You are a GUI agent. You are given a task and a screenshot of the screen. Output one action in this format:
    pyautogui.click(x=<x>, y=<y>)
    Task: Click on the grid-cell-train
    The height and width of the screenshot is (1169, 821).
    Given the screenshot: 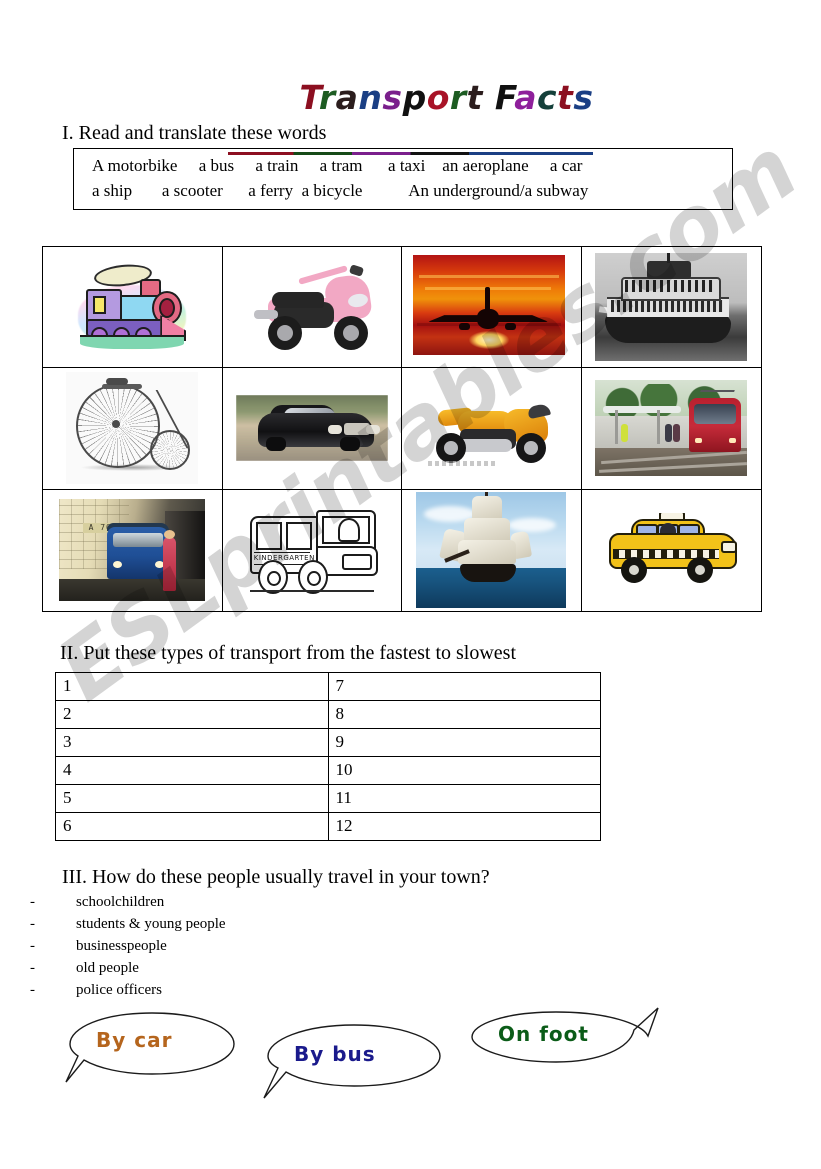 What is the action you would take?
    pyautogui.click(x=133, y=308)
    